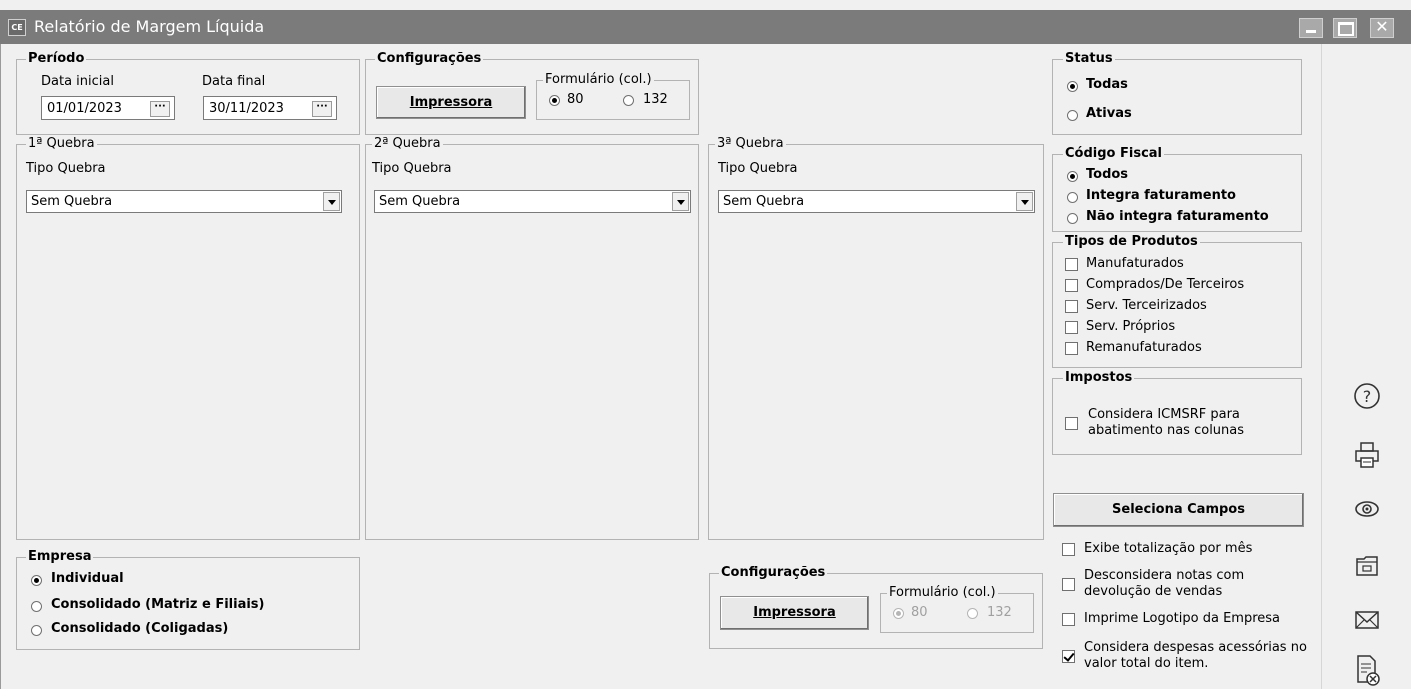 The height and width of the screenshot is (689, 1411). I want to click on quebra2-group: 2ª Quebra Tipo Quebra Sem Quebra, so click(532, 338).